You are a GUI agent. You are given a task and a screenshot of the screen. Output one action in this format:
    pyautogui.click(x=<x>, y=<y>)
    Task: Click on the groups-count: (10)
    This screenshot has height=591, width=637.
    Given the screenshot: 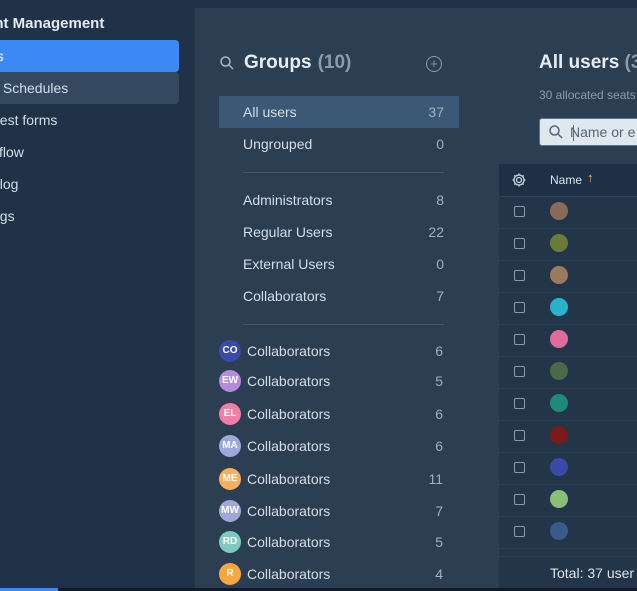 What is the action you would take?
    pyautogui.click(x=334, y=62)
    